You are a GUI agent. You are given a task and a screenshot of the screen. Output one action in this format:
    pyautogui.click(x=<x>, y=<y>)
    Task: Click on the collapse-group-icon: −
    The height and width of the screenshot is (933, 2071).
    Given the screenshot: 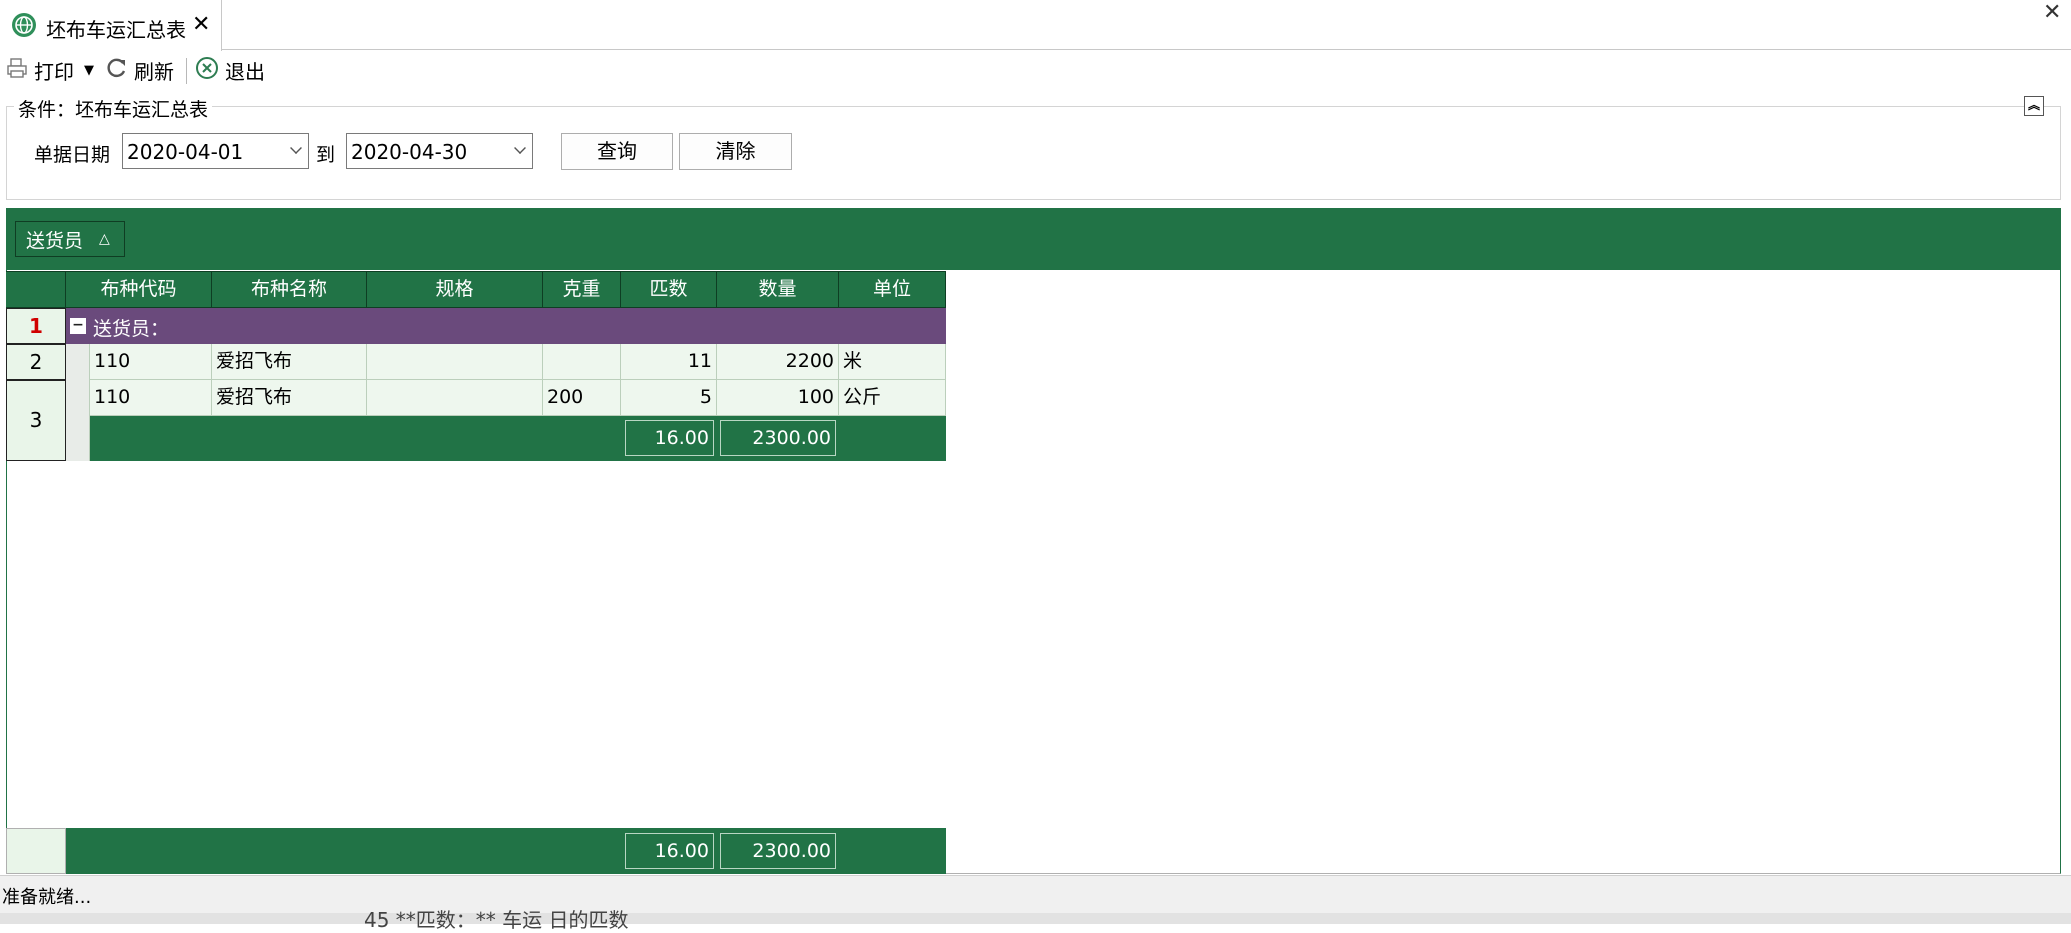 What is the action you would take?
    pyautogui.click(x=78, y=326)
    